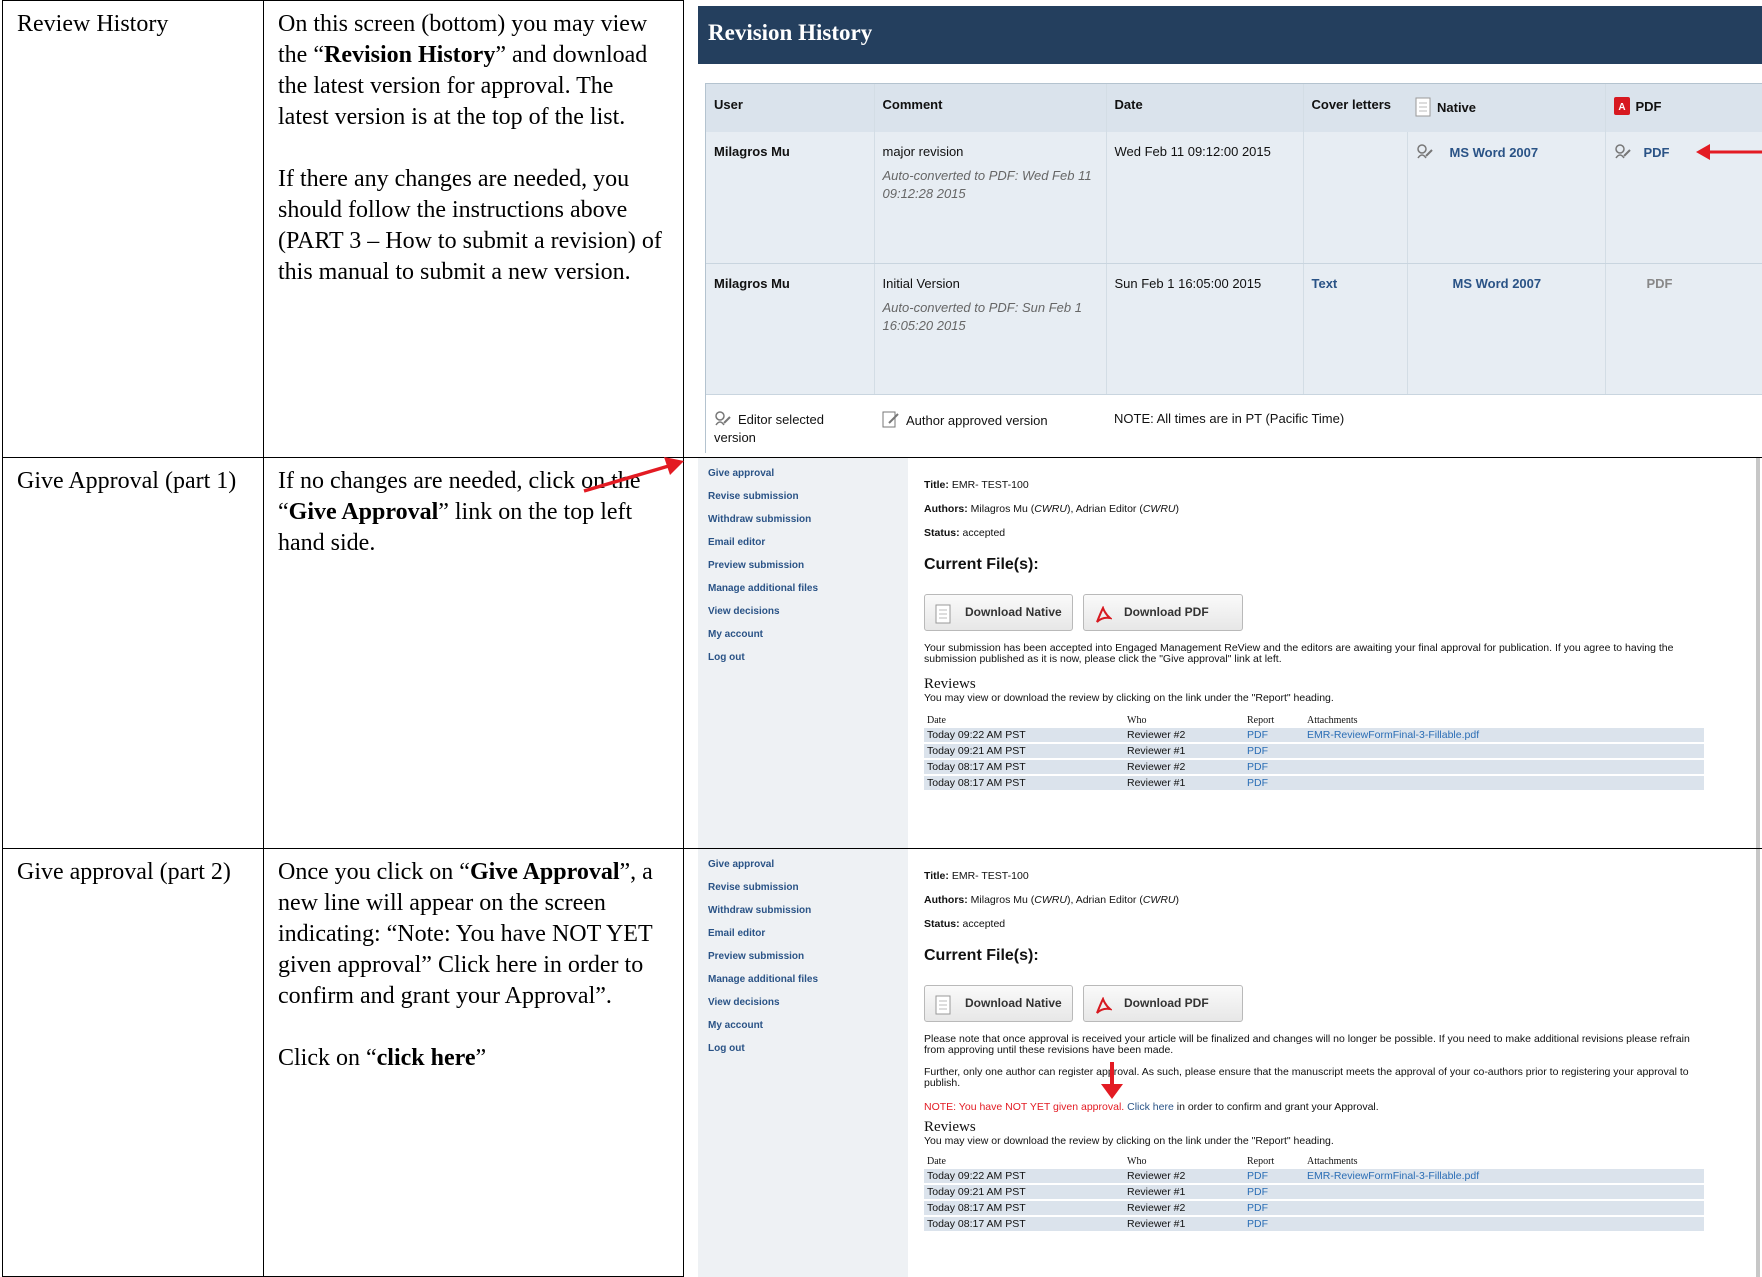 The image size is (1762, 1277). What do you see at coordinates (1657, 152) in the screenshot?
I see `pdf-link: PDF` at bounding box center [1657, 152].